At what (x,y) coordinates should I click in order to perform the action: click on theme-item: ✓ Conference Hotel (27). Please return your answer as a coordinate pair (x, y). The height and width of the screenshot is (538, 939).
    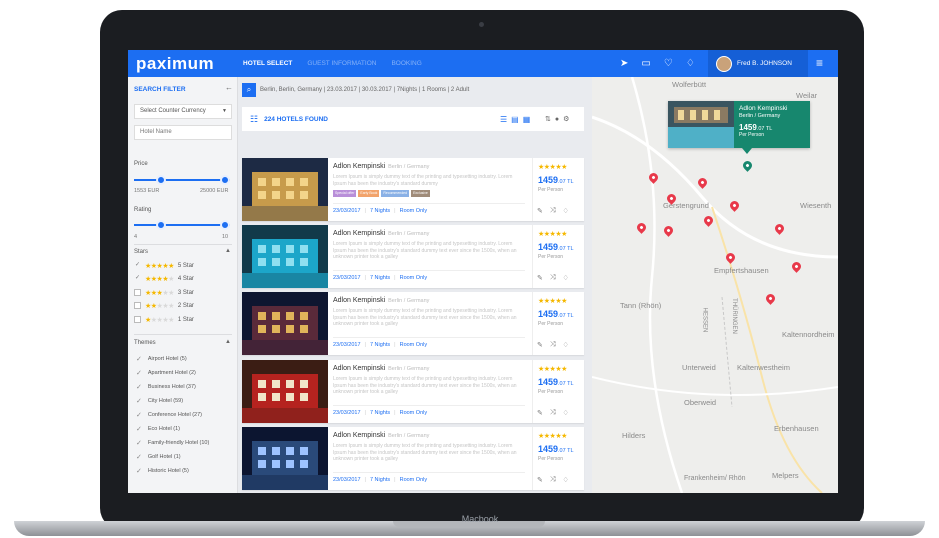
    Looking at the image, I should click on (169, 415).